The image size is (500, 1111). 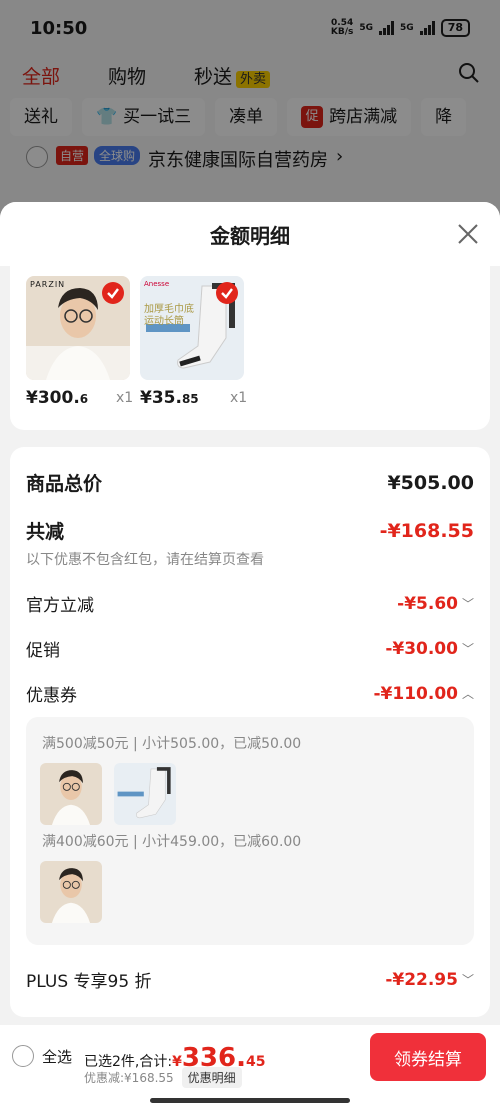 What do you see at coordinates (78, 328) in the screenshot?
I see `product-image-glasses: PARZIN` at bounding box center [78, 328].